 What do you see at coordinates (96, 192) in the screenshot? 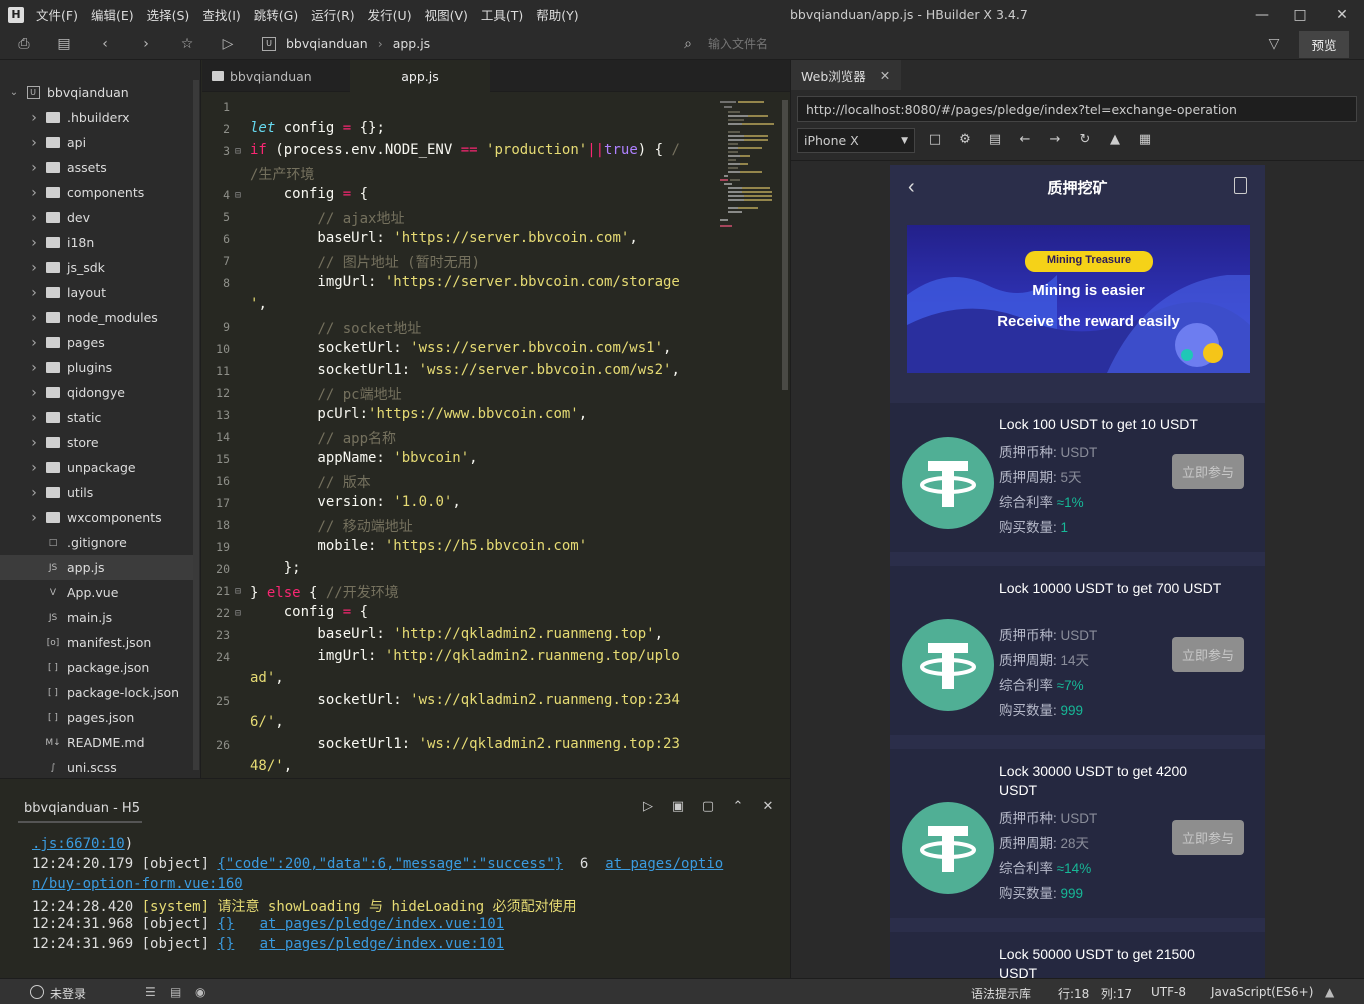
I see `tree-item: › components` at bounding box center [96, 192].